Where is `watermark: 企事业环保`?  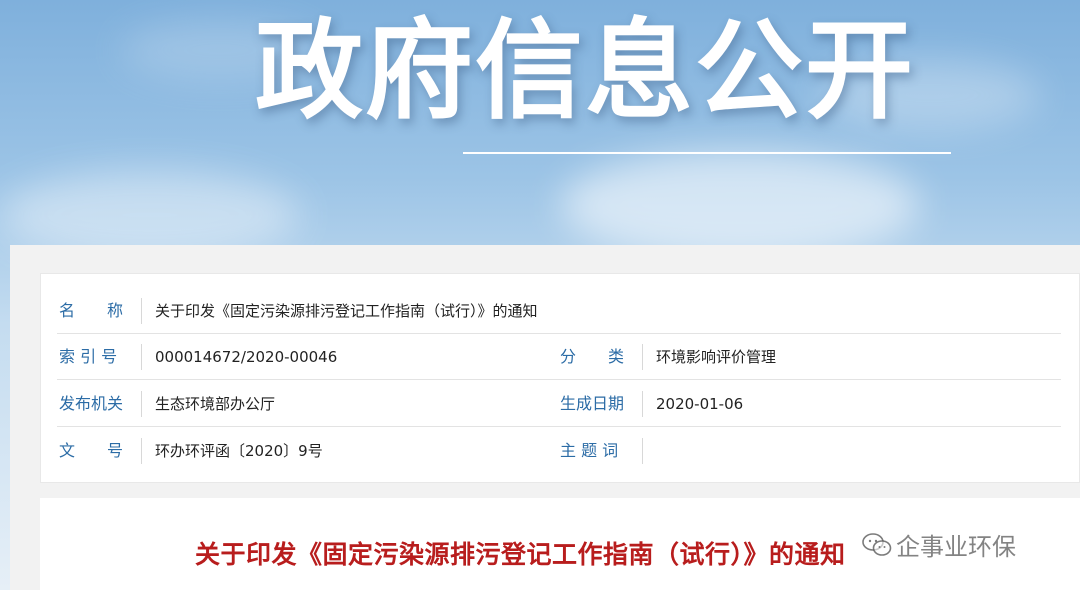 watermark: 企事业环保 is located at coordinates (939, 544).